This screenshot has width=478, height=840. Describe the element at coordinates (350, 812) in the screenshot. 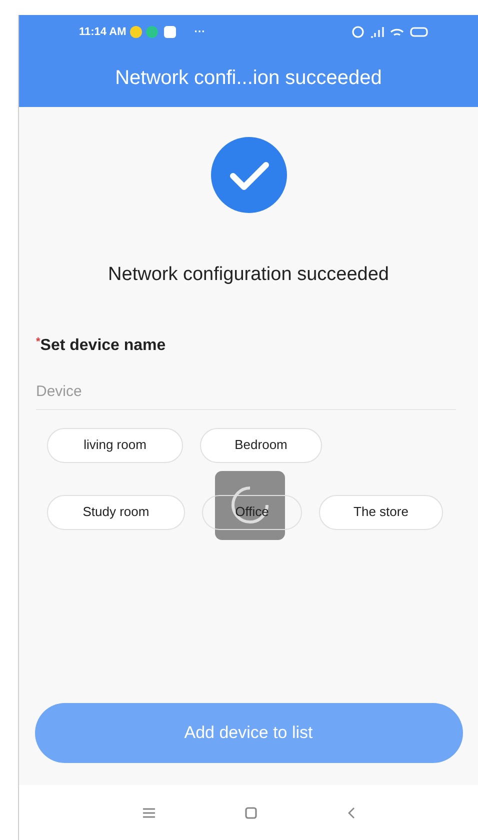

I see `back-icon` at that location.